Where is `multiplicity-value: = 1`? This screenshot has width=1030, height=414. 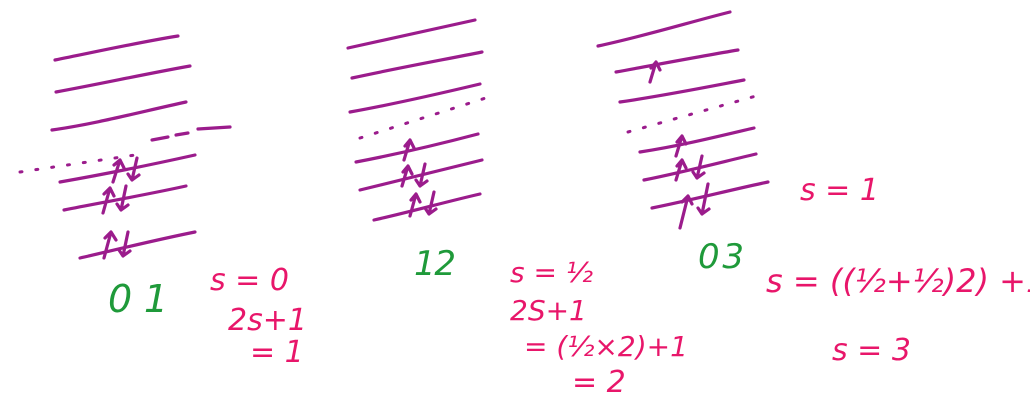 multiplicity-value: = 1 is located at coordinates (277, 352).